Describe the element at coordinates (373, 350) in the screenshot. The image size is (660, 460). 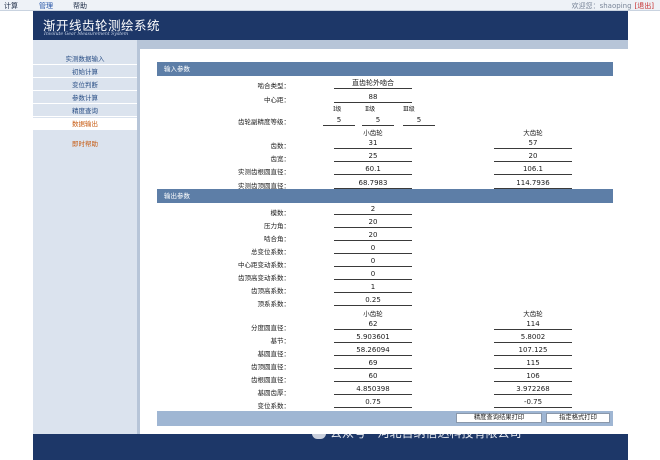
I see `output-small-value: 58.26094` at that location.